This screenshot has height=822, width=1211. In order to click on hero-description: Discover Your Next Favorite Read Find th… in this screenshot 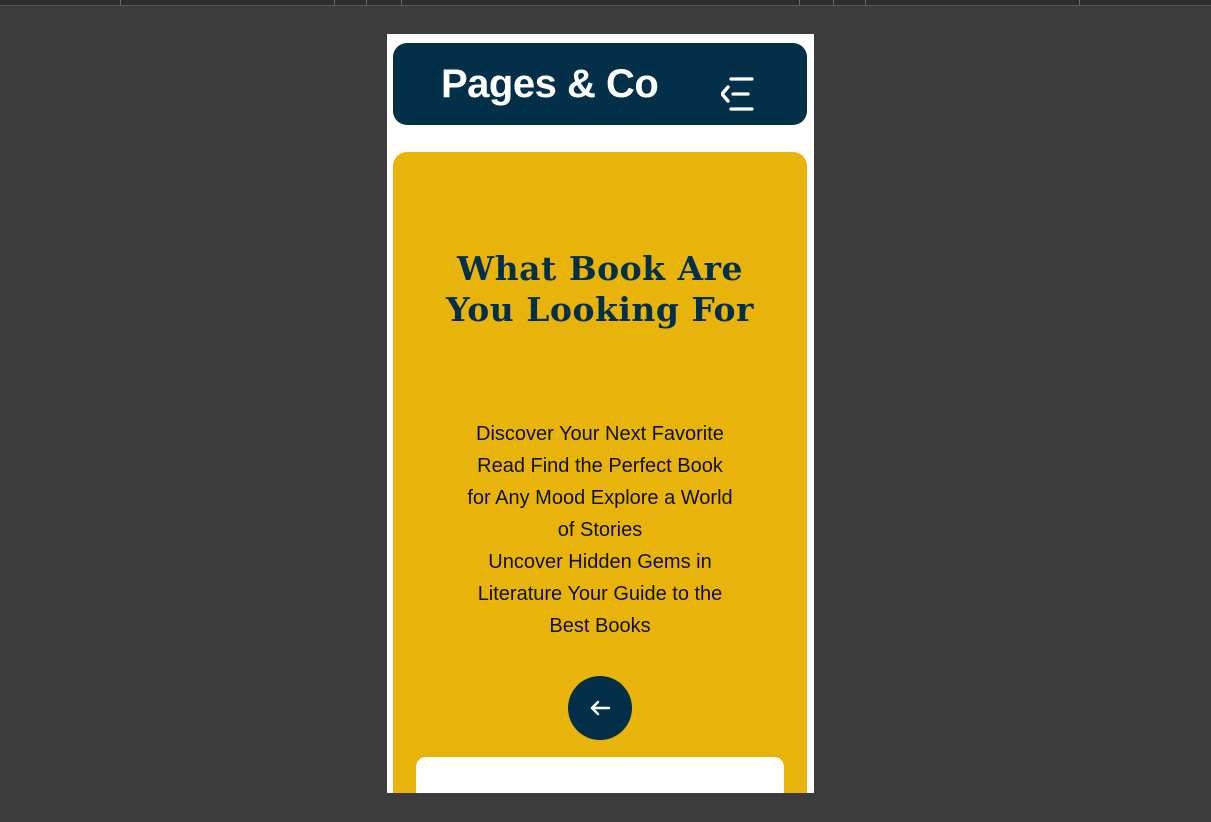, I will do `click(600, 530)`.